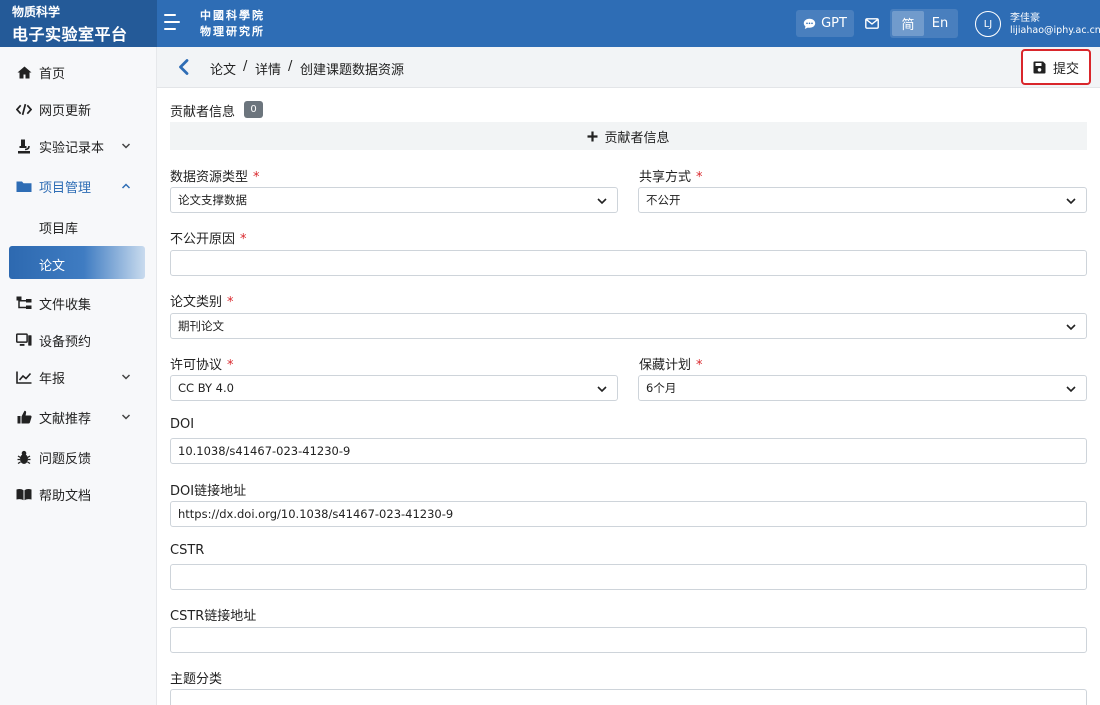 The height and width of the screenshot is (705, 1100). Describe the element at coordinates (24, 377) in the screenshot. I see `chart-line-icon` at that location.